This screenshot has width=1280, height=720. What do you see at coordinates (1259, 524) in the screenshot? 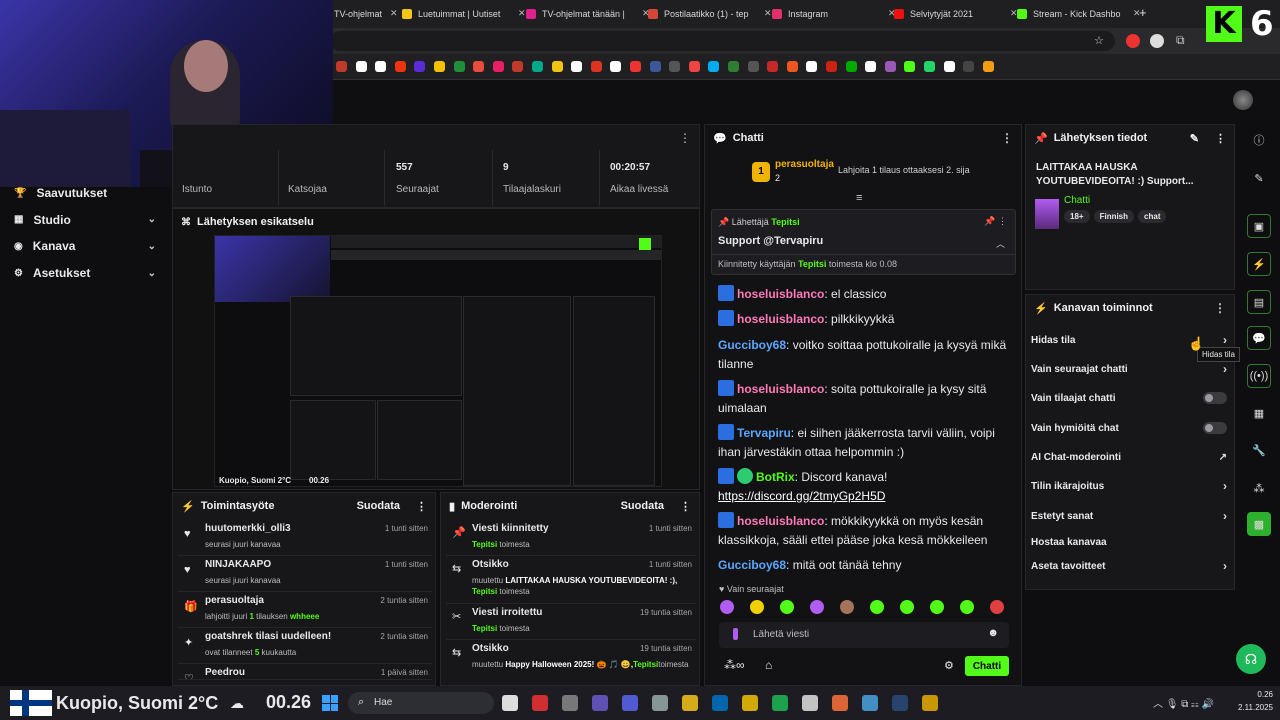
I see `app-icon: ▩` at bounding box center [1259, 524].